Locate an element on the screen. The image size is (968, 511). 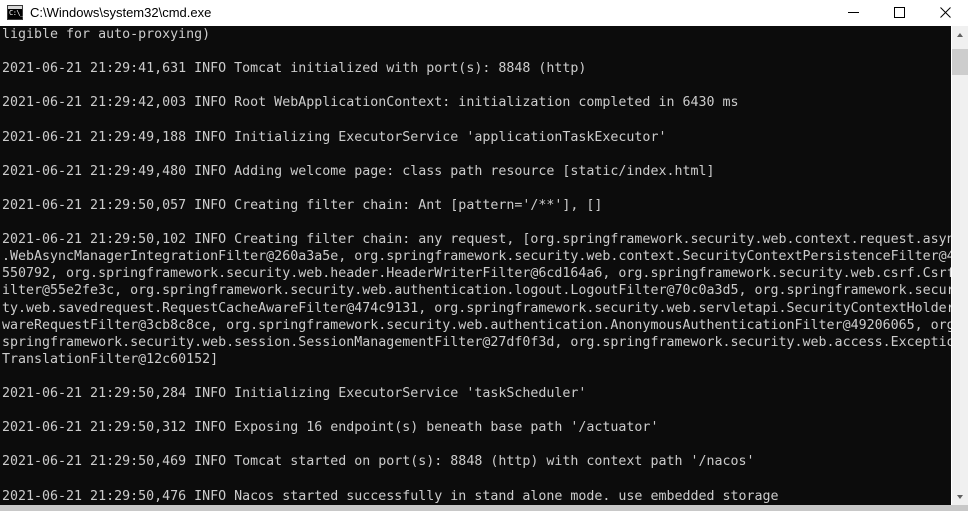
maximize-button is located at coordinates (899, 12).